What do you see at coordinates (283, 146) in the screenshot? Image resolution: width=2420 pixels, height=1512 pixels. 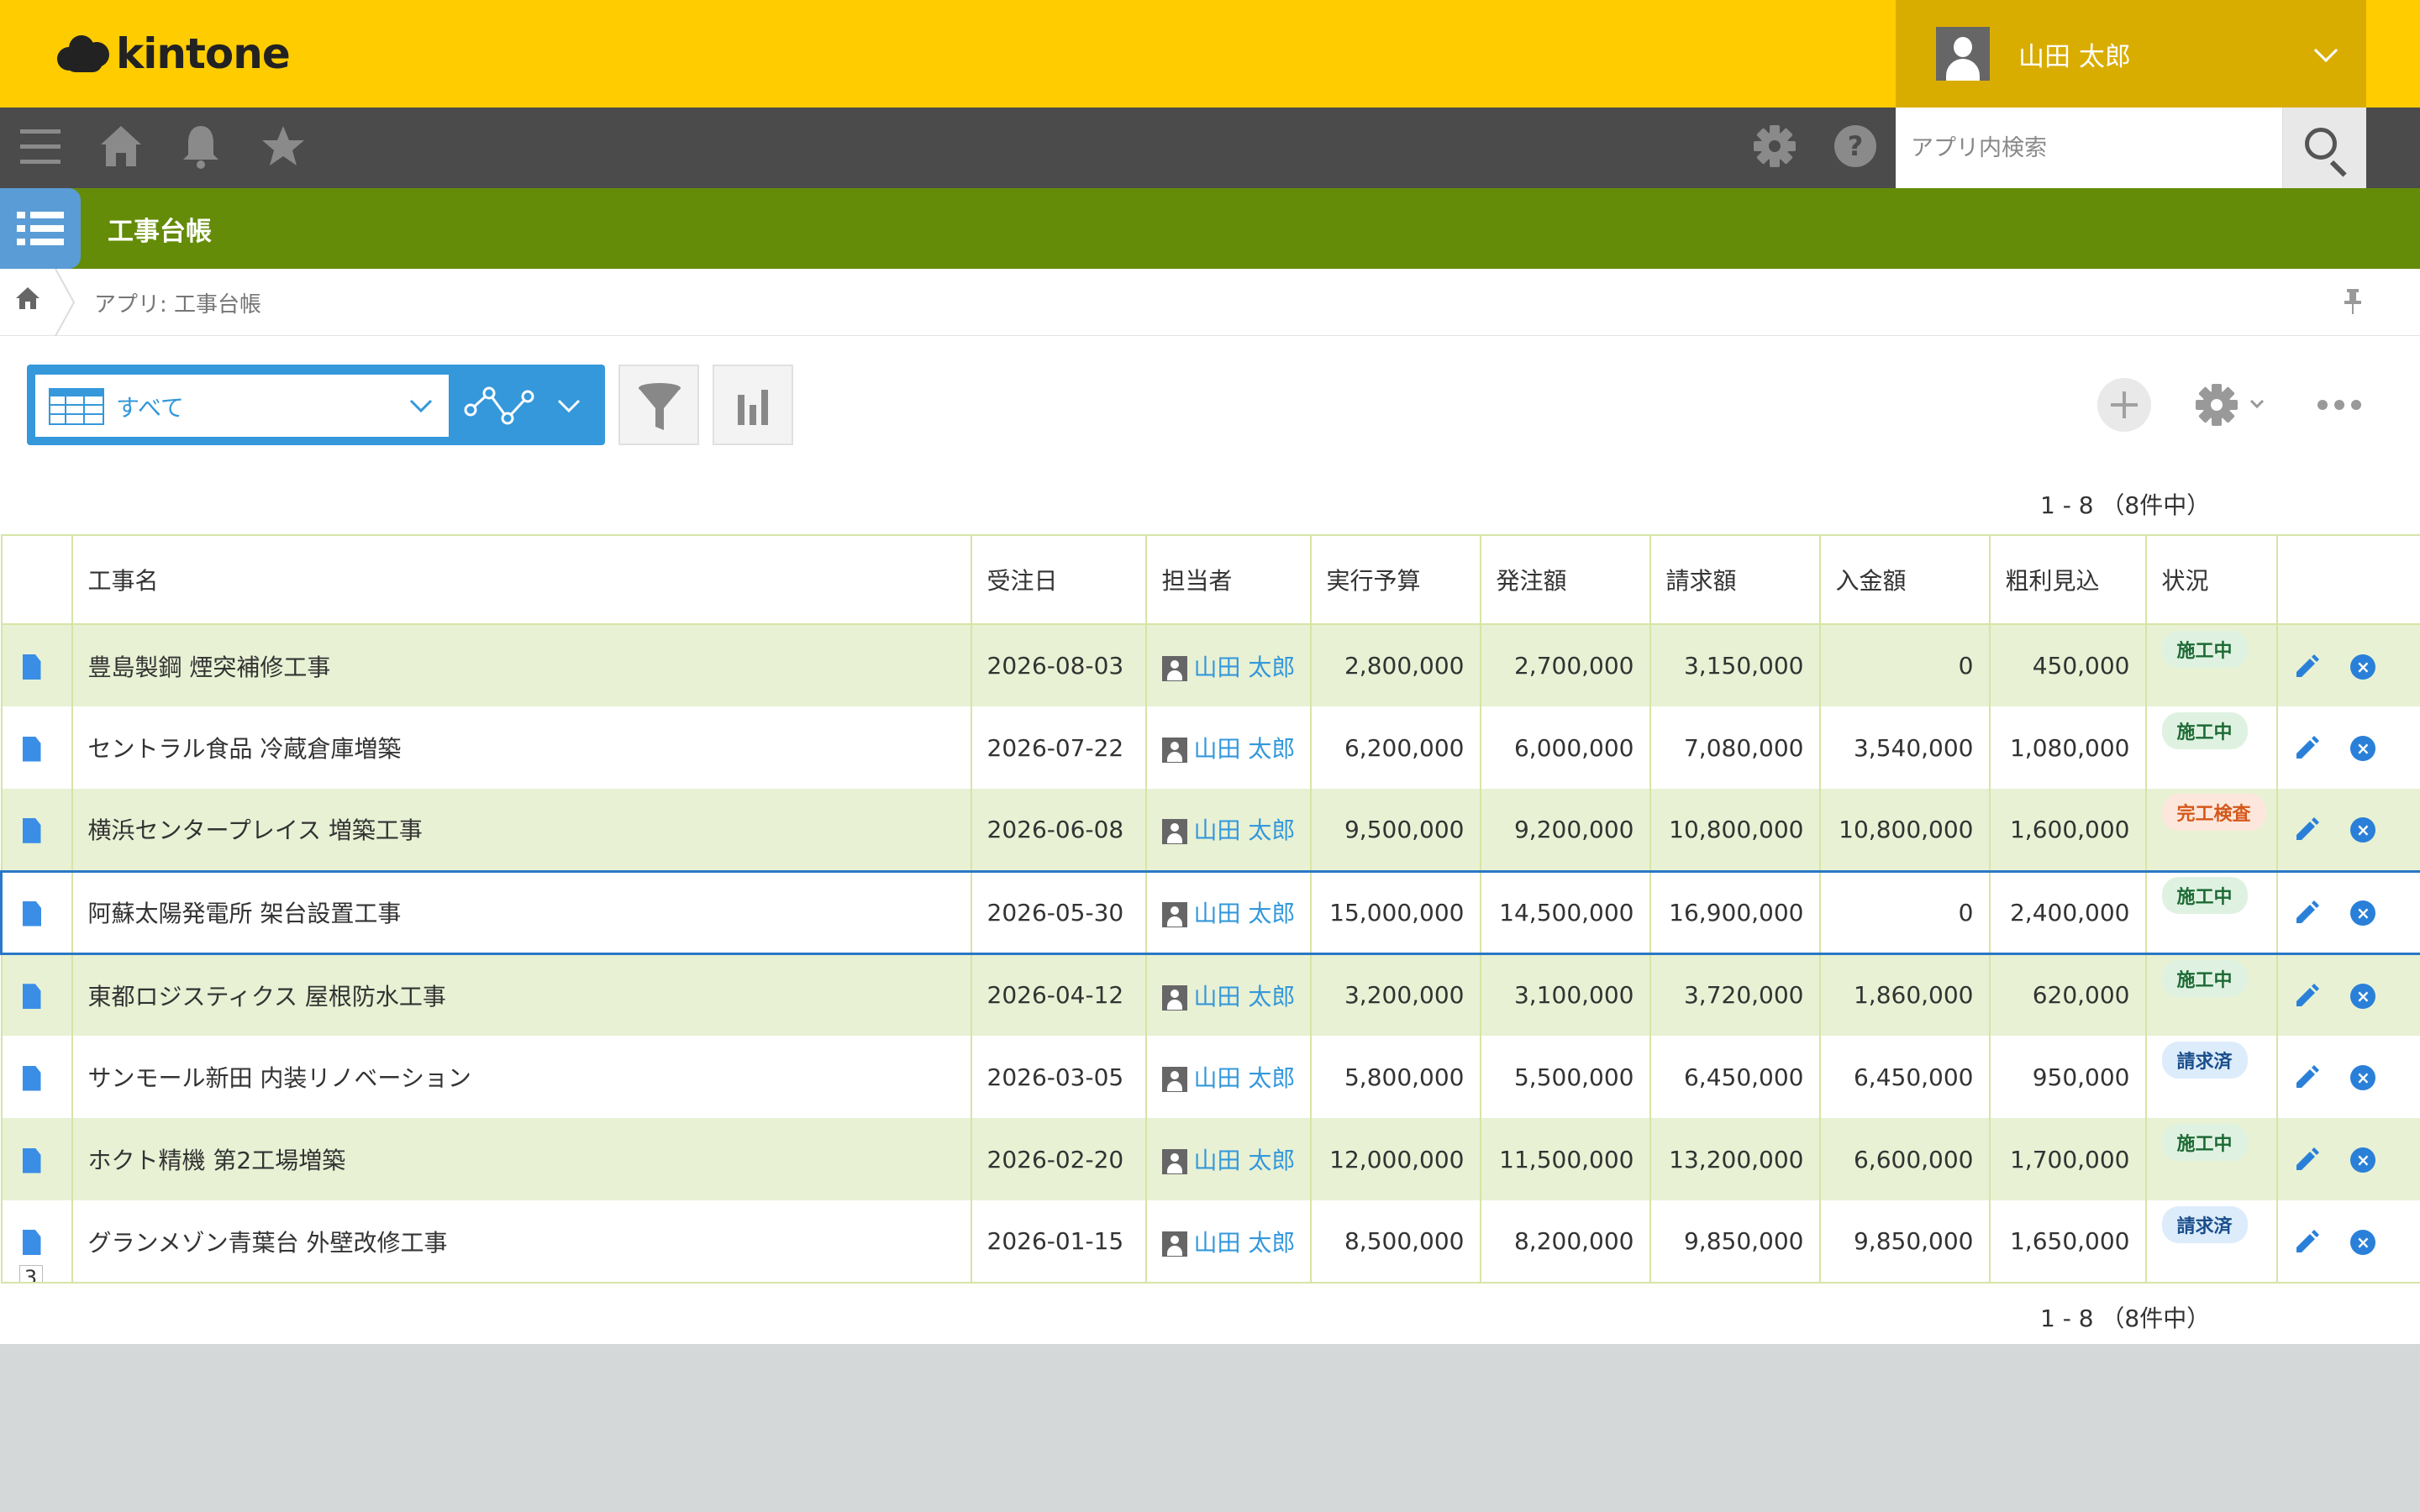 I see `star-icon` at bounding box center [283, 146].